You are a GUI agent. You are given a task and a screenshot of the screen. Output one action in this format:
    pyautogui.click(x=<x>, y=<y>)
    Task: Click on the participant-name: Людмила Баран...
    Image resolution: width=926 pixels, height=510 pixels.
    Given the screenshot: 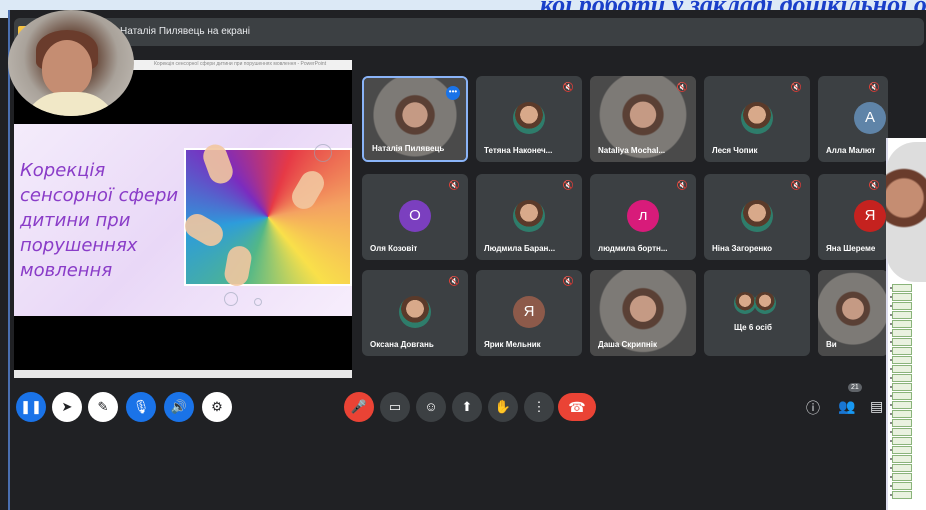 What is the action you would take?
    pyautogui.click(x=520, y=248)
    